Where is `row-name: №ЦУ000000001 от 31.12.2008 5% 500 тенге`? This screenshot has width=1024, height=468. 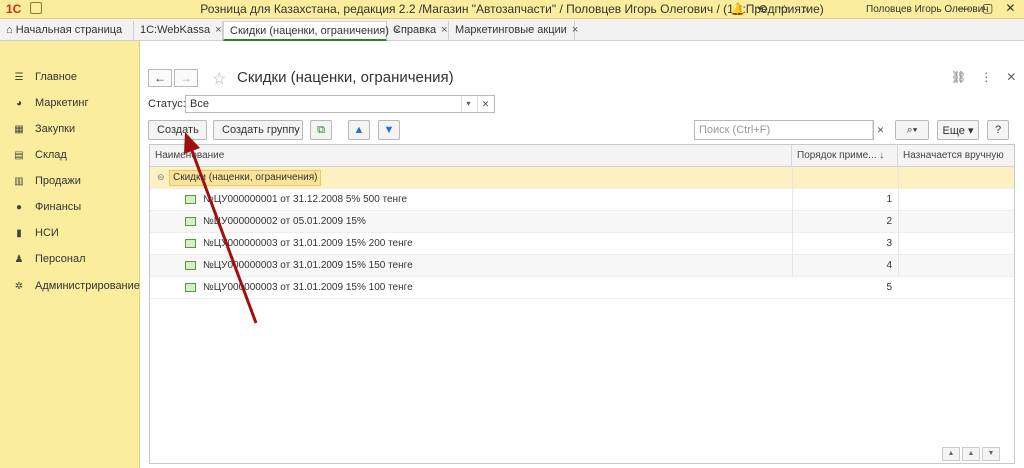
row-name: №ЦУ000000001 от 31.12.2008 5% 500 тенге is located at coordinates (305, 199).